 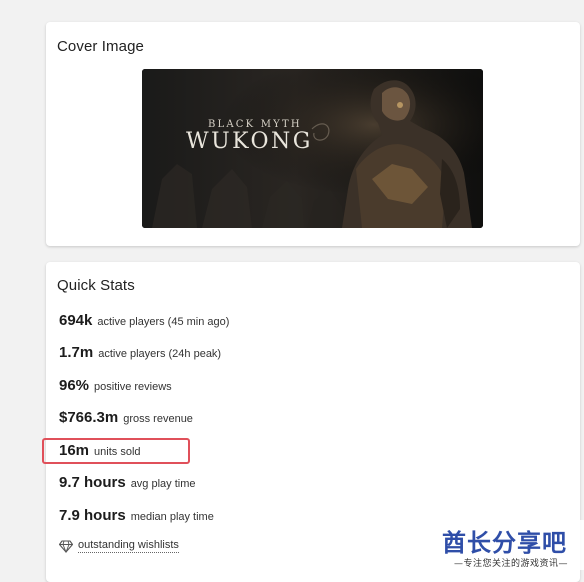 I want to click on stat-value: $766.3m, so click(x=89, y=417).